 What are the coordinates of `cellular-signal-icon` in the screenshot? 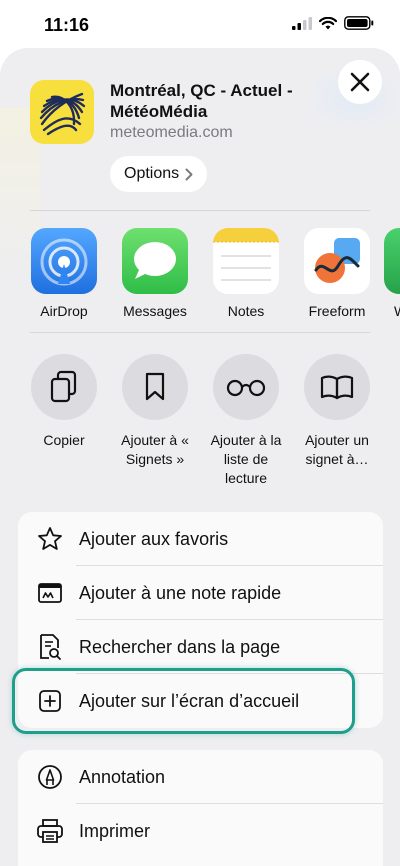 It's located at (302, 23).